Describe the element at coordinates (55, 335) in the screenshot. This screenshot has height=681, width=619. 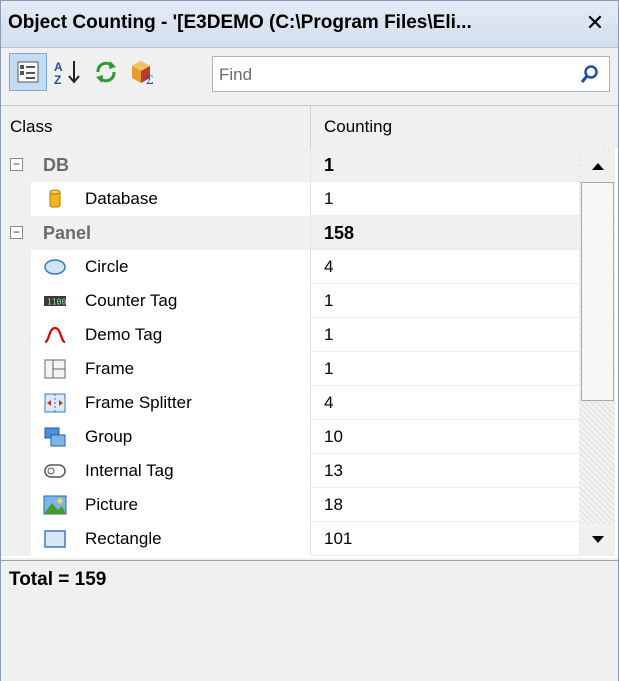
I see `demo-tag-icon` at that location.